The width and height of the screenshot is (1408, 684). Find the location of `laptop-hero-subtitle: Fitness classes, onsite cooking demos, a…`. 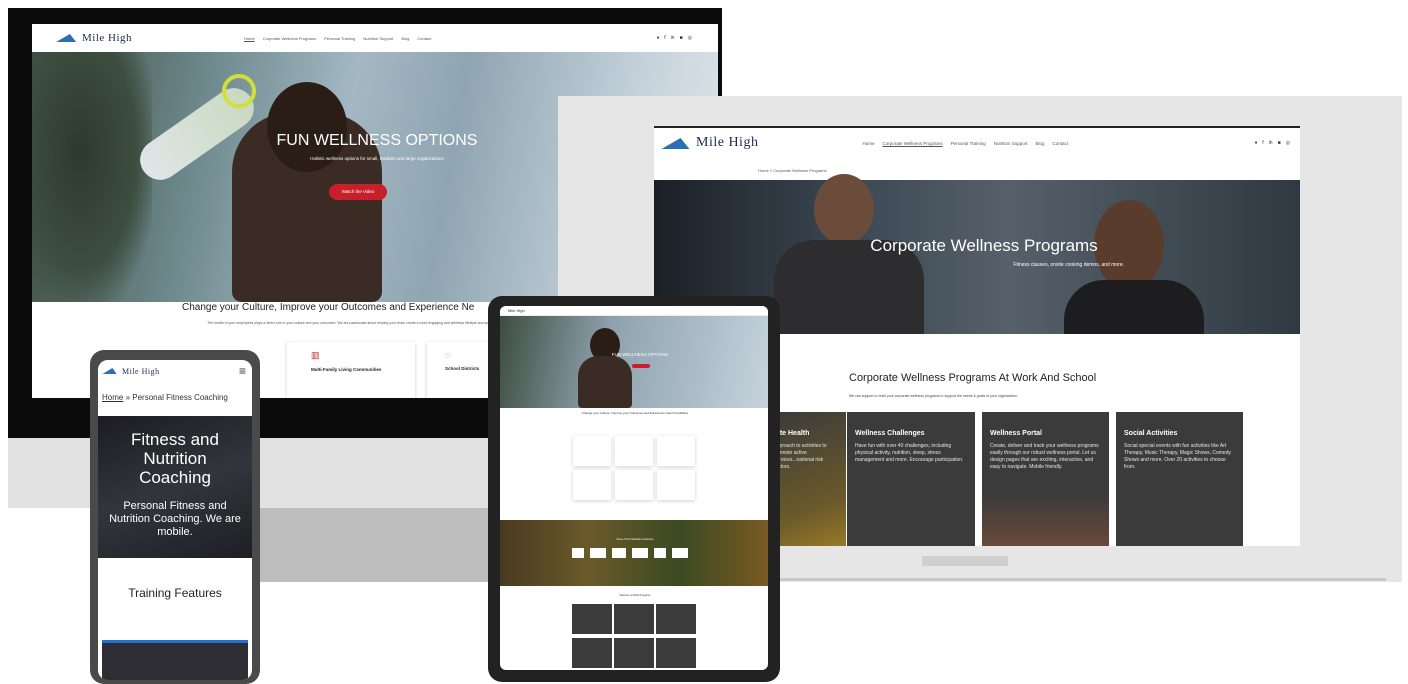

laptop-hero-subtitle: Fitness classes, onsite cooking demos, a… is located at coordinates (1068, 265).